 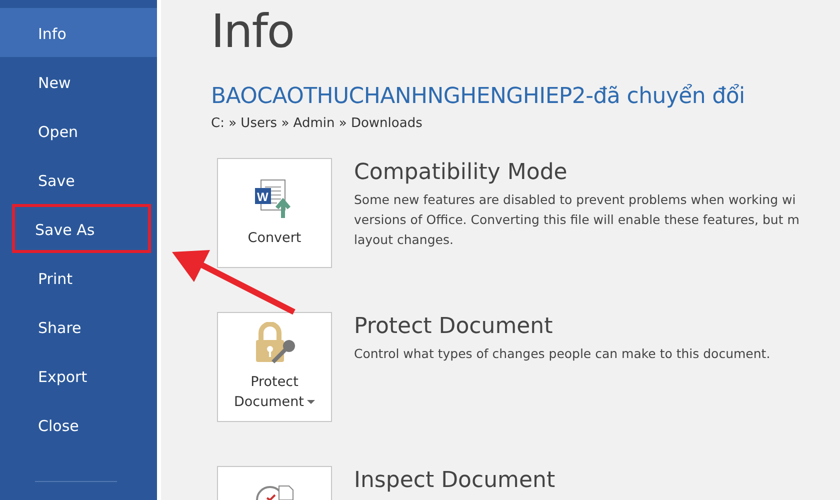 I want to click on section-title: Compatibility Mode, so click(x=461, y=173).